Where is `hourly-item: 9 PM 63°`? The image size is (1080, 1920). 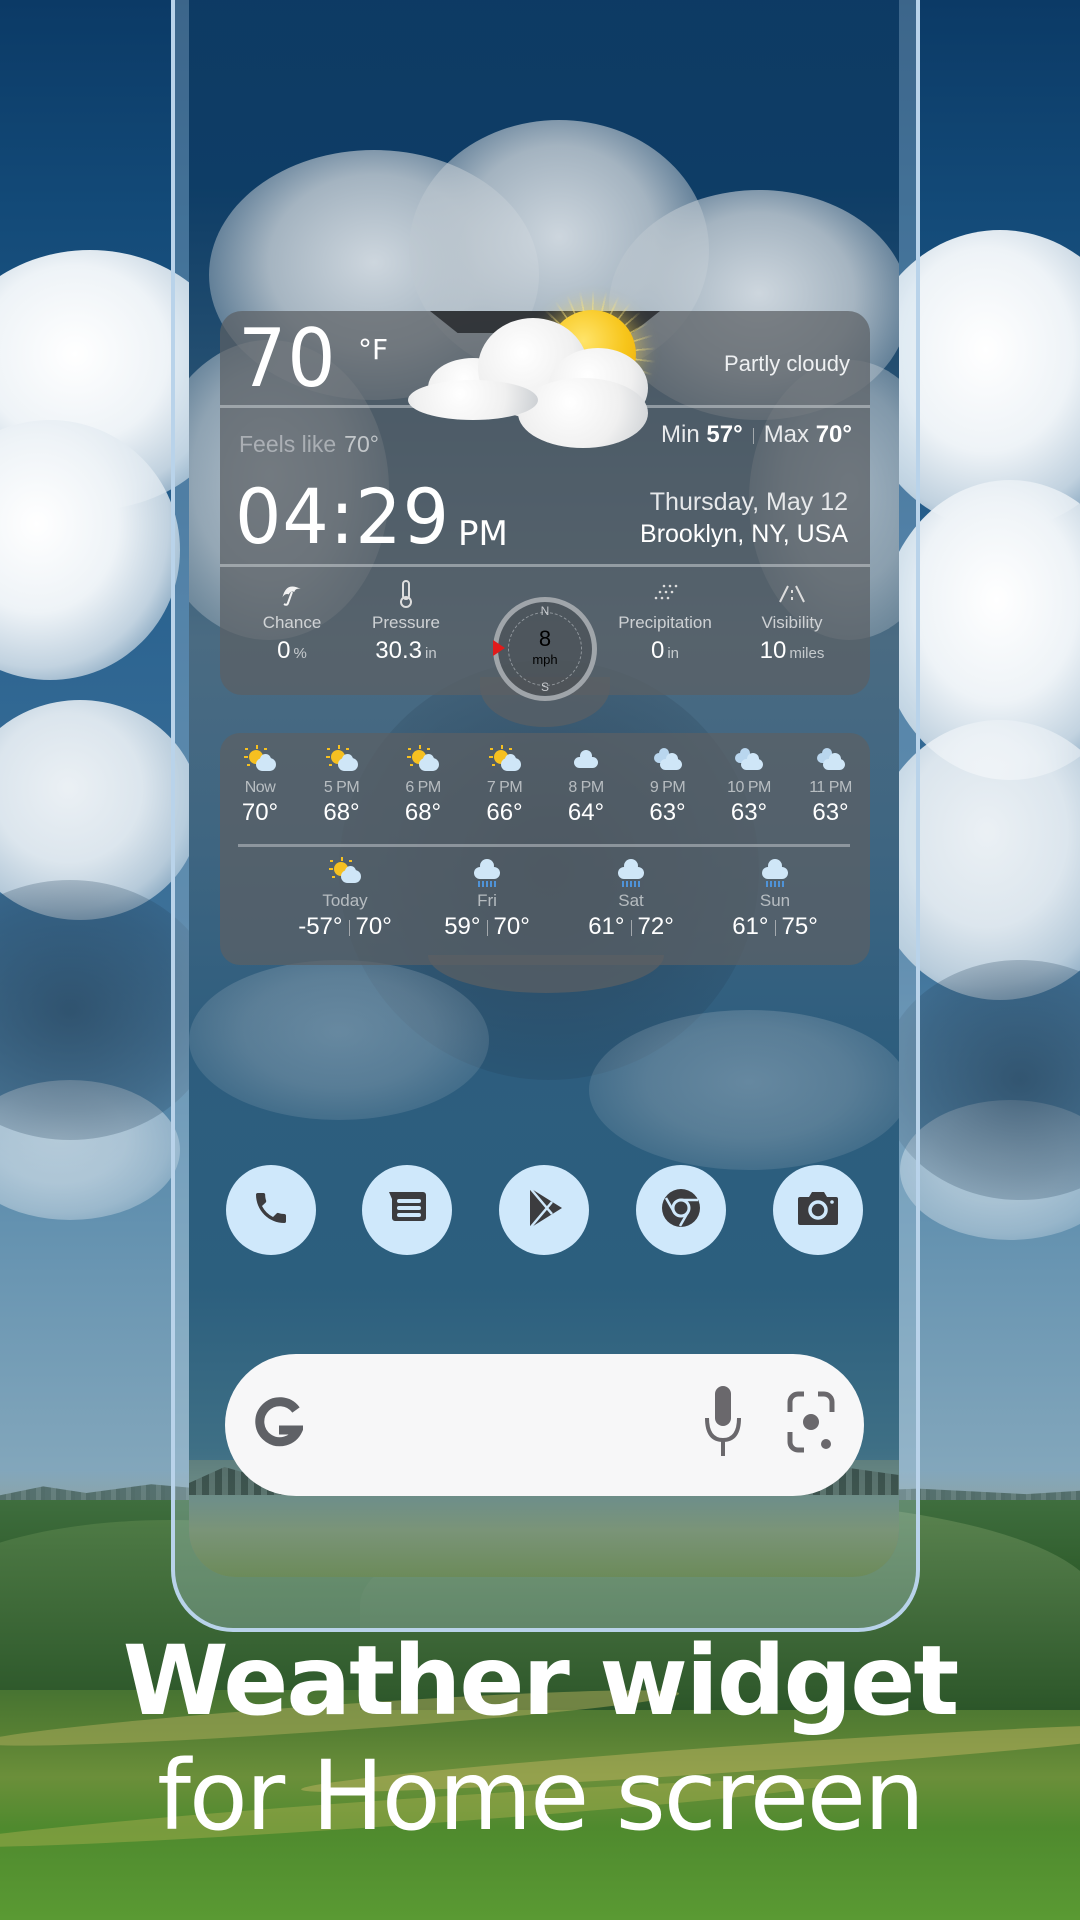 hourly-item: 9 PM 63° is located at coordinates (668, 786).